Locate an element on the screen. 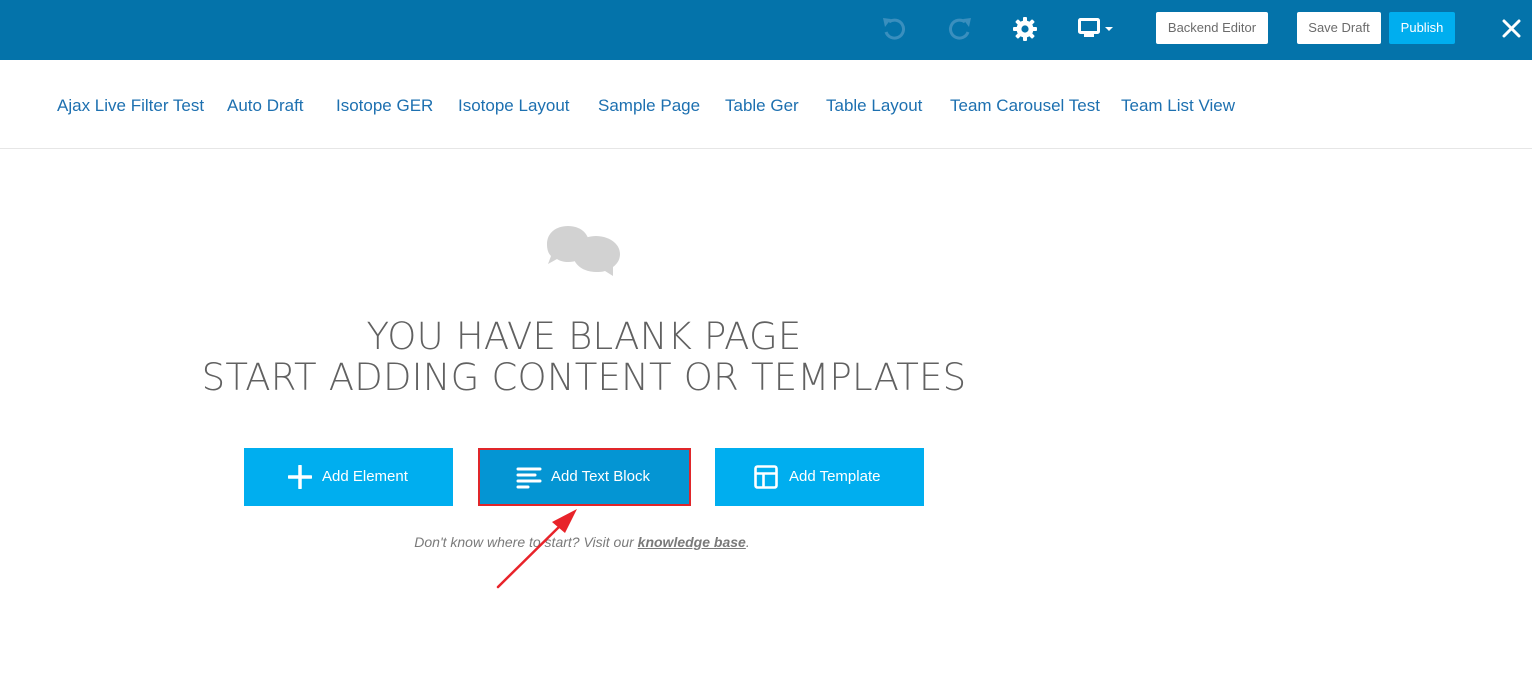 The height and width of the screenshot is (692, 1532). monitor-dropdown-icon is located at coordinates (1097, 29).